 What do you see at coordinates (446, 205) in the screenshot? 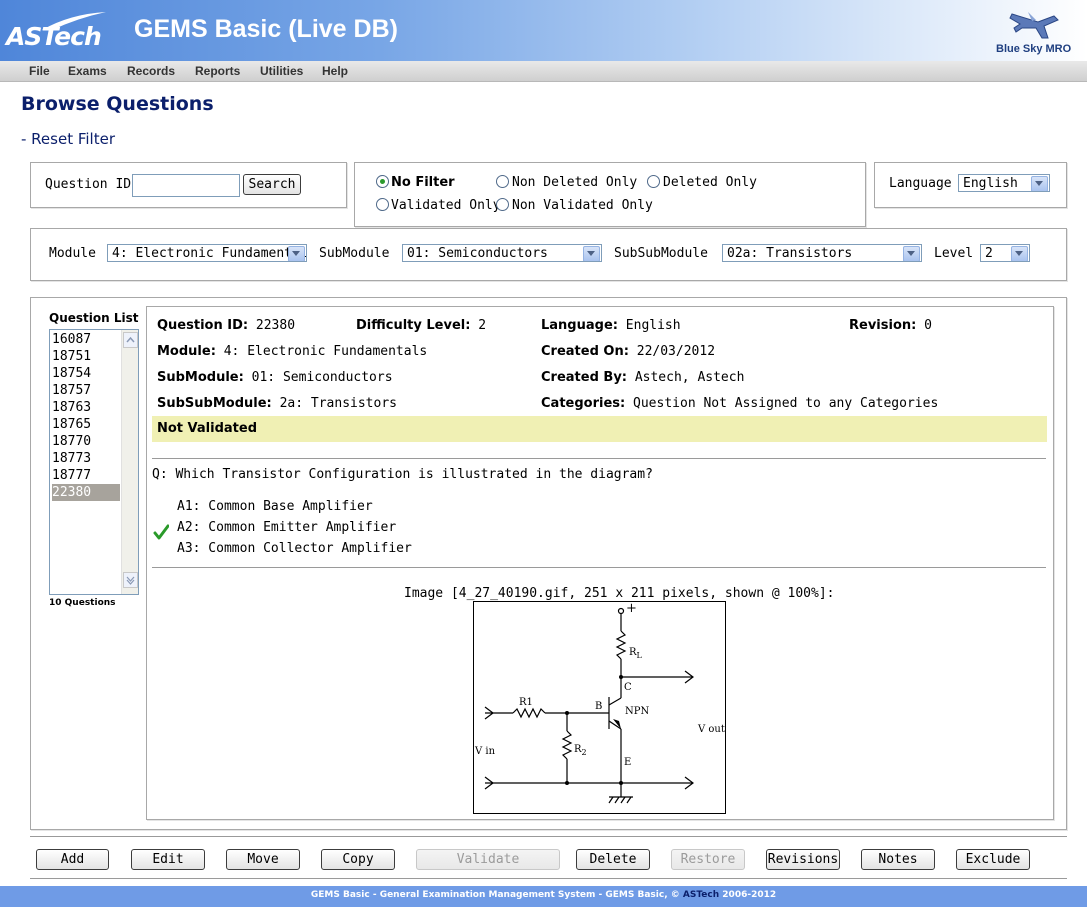
I see `validated-only-label: Validated Only` at bounding box center [446, 205].